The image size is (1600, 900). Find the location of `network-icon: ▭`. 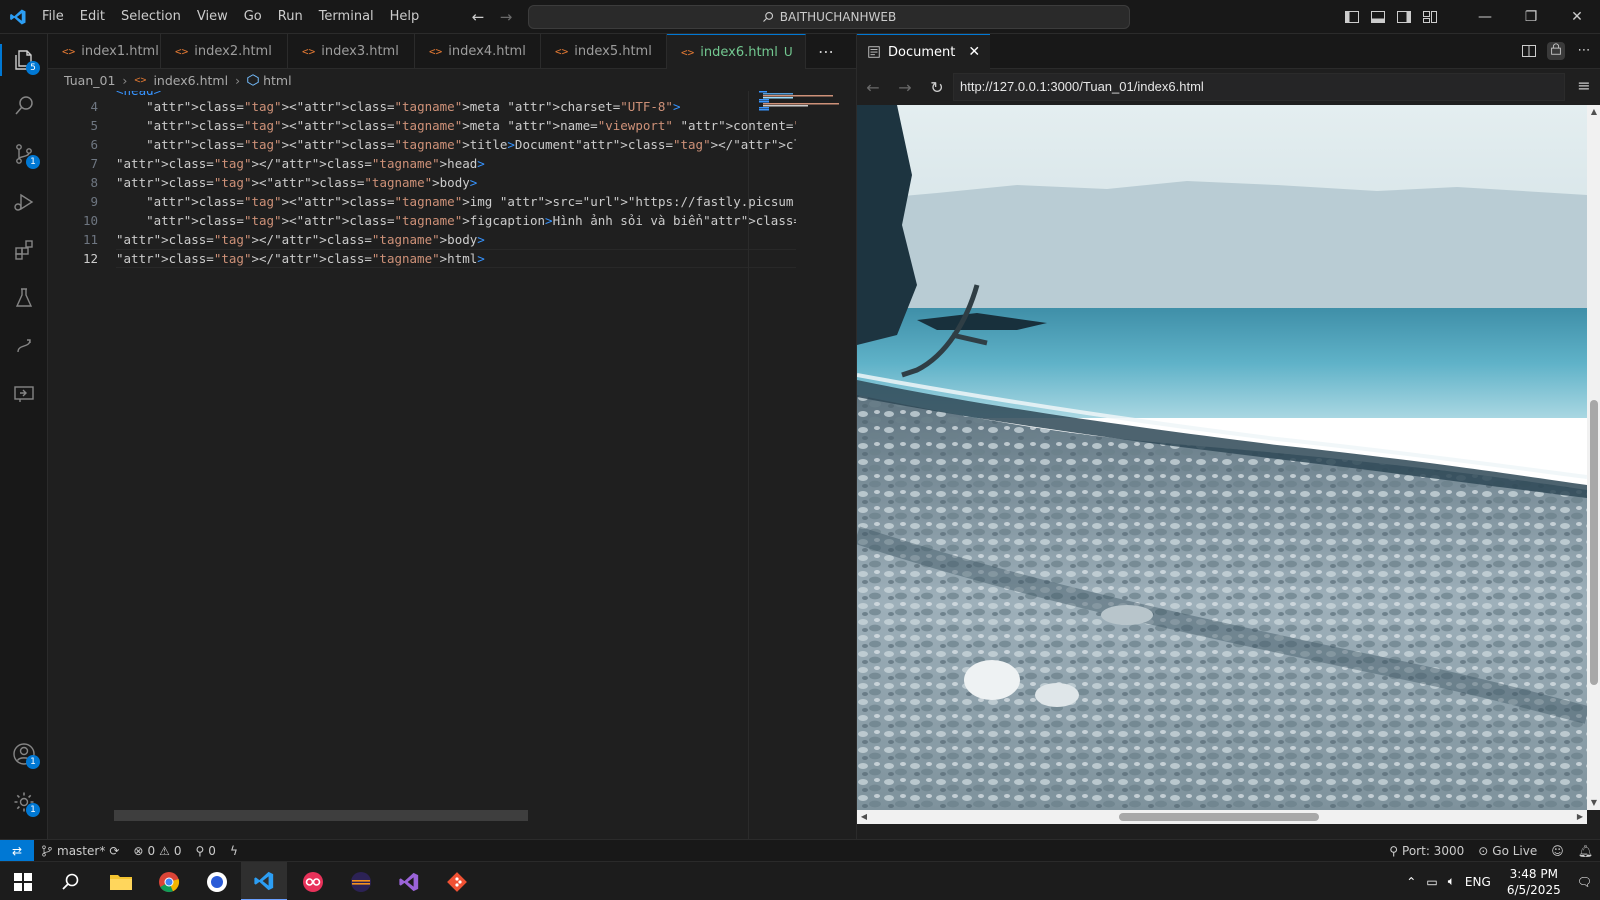

network-icon: ▭ is located at coordinates (1431, 882).